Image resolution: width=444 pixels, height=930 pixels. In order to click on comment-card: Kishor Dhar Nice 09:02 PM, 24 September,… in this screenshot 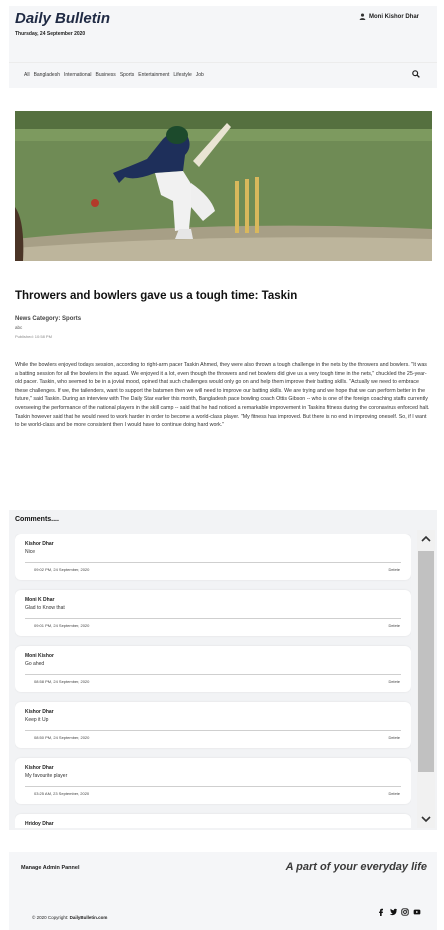, I will do `click(213, 557)`.